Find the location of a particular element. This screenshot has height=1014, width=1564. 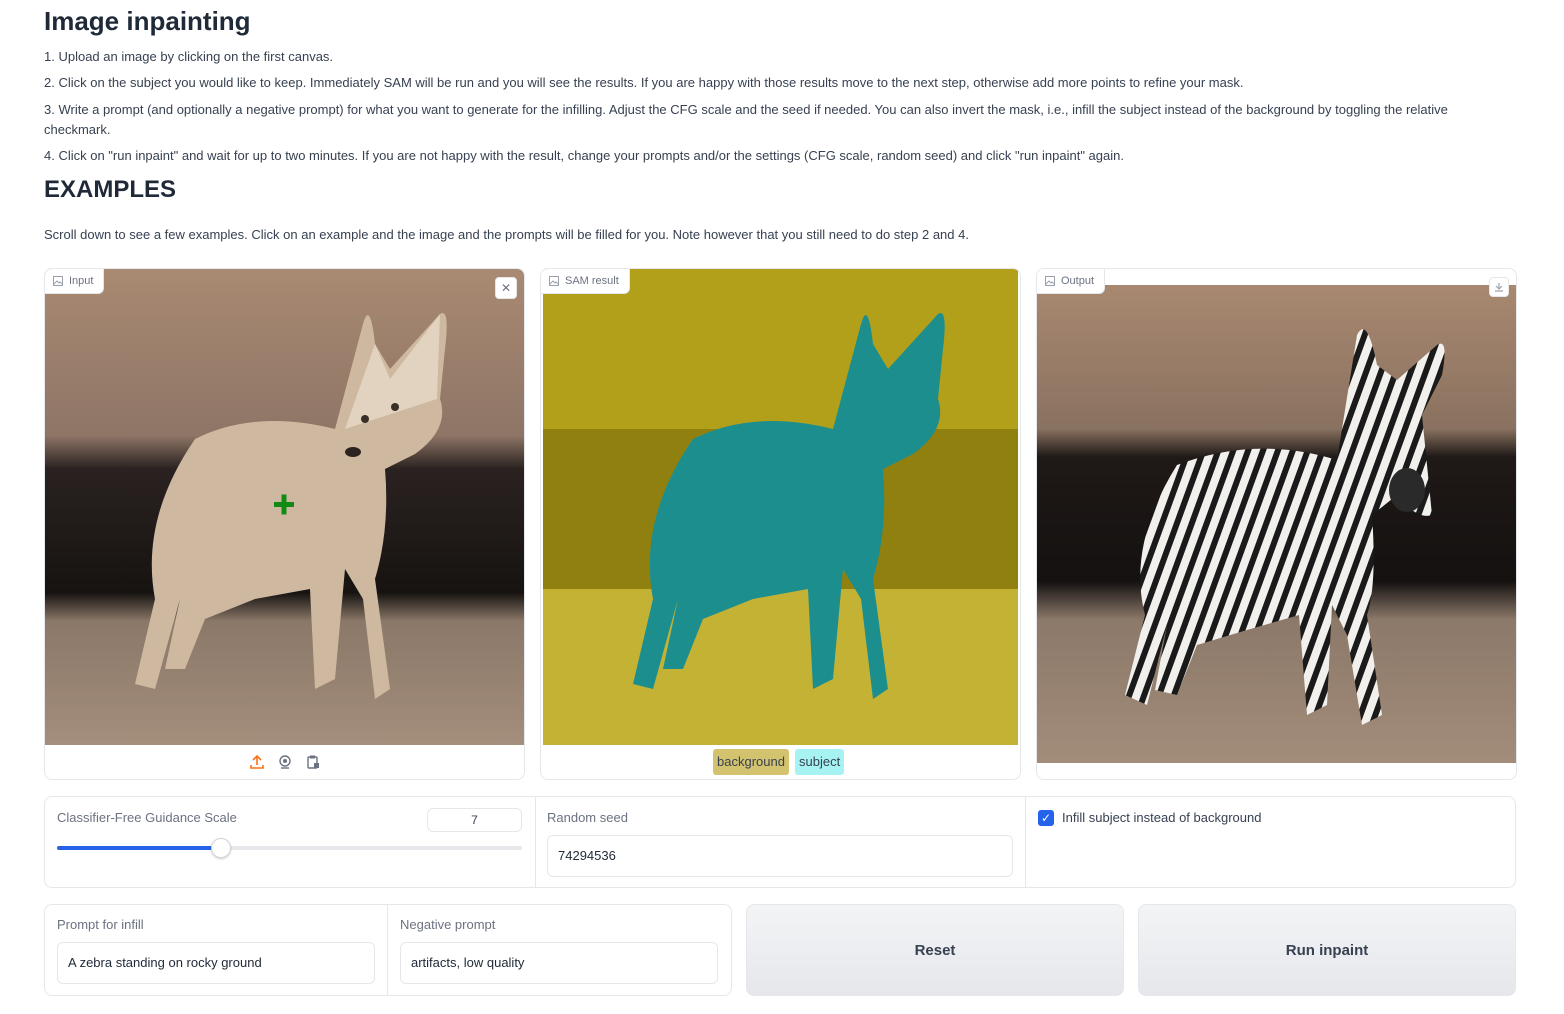

cfg-scale-slider-handle is located at coordinates (221, 848).